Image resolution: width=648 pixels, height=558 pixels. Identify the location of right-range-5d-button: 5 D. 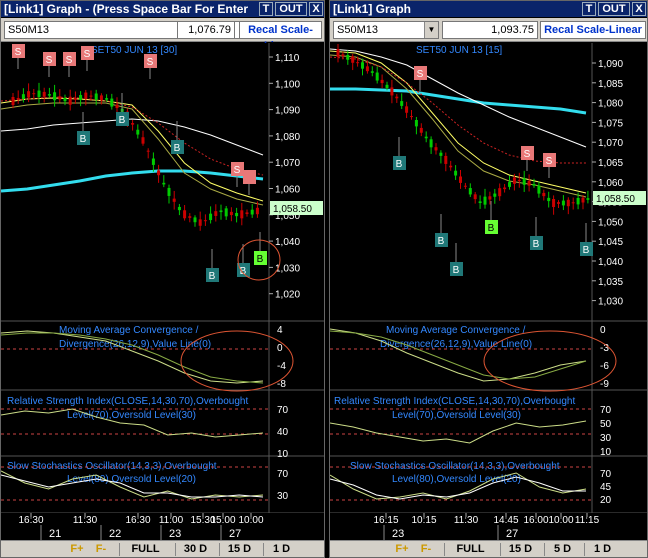
(562, 549).